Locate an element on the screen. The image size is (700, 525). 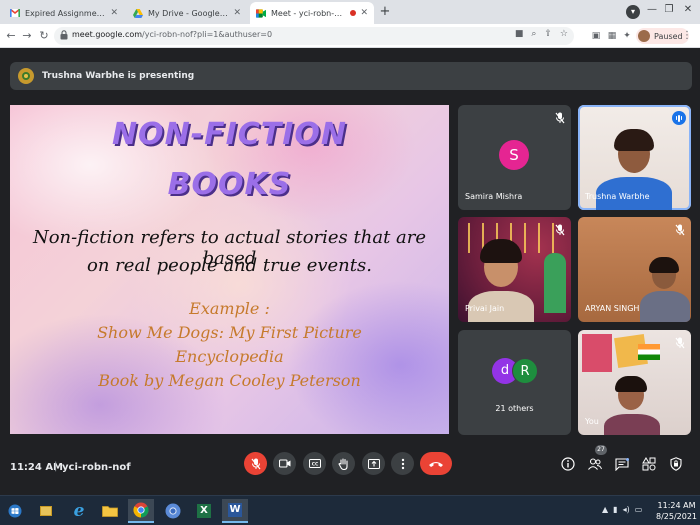
people-icon is located at coordinates (595, 464).